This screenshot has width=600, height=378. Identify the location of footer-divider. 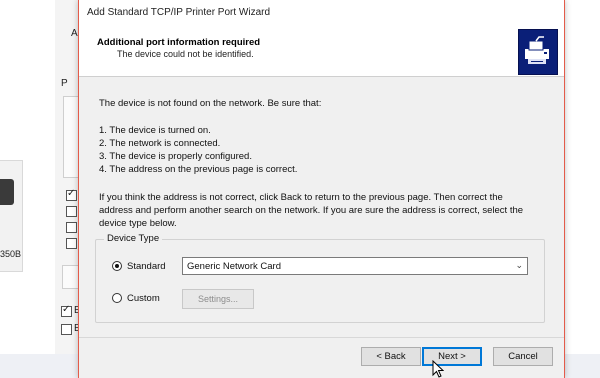
(321, 337).